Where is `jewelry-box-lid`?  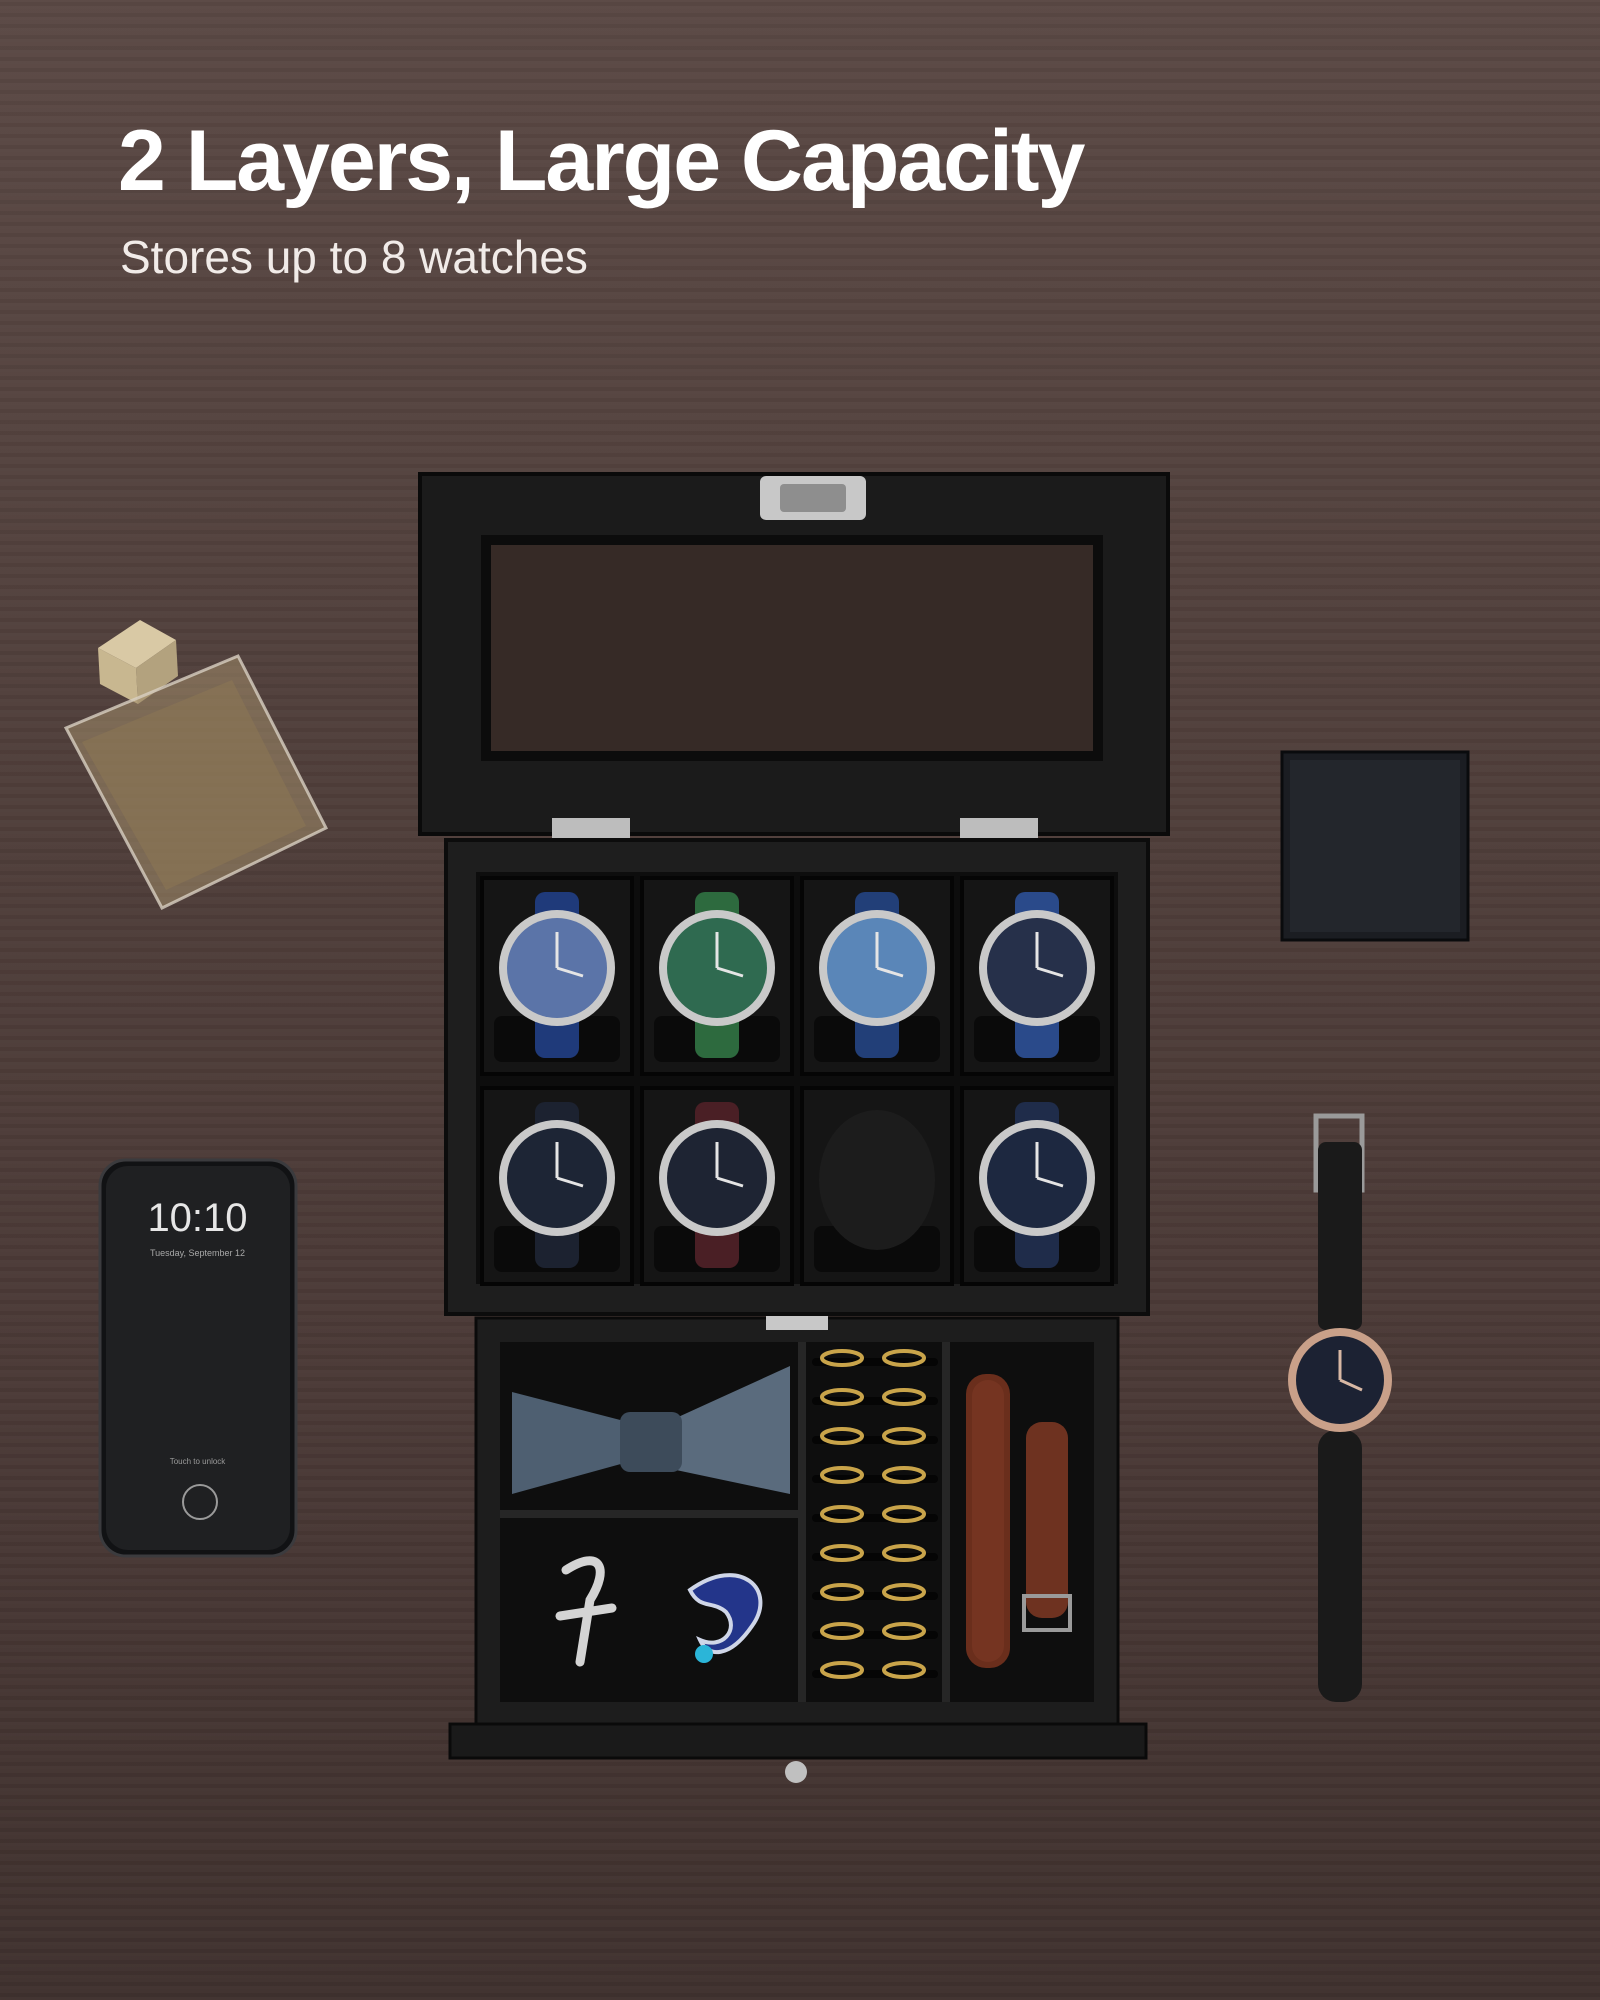
jewelry-box-lid is located at coordinates (794, 654).